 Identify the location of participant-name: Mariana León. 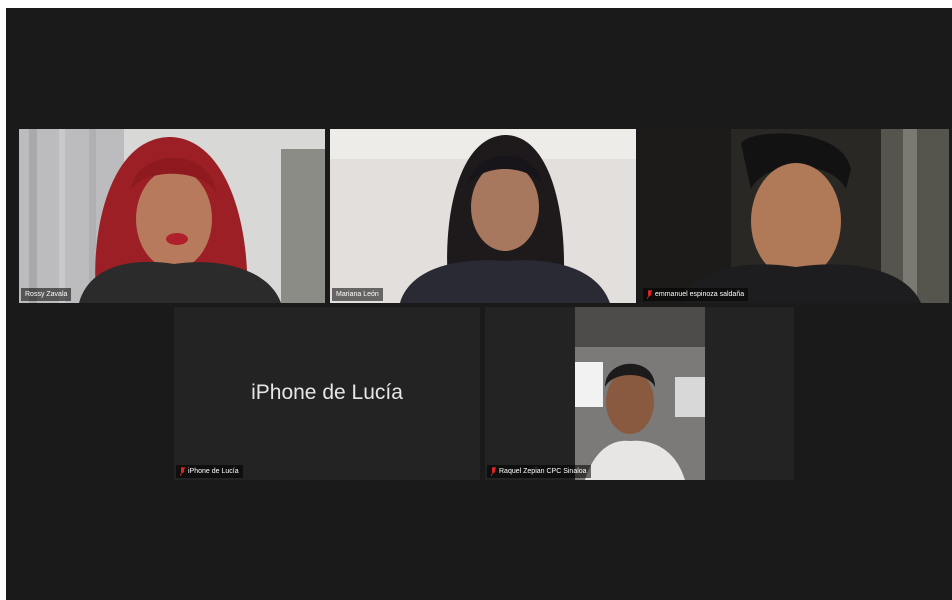
(357, 294).